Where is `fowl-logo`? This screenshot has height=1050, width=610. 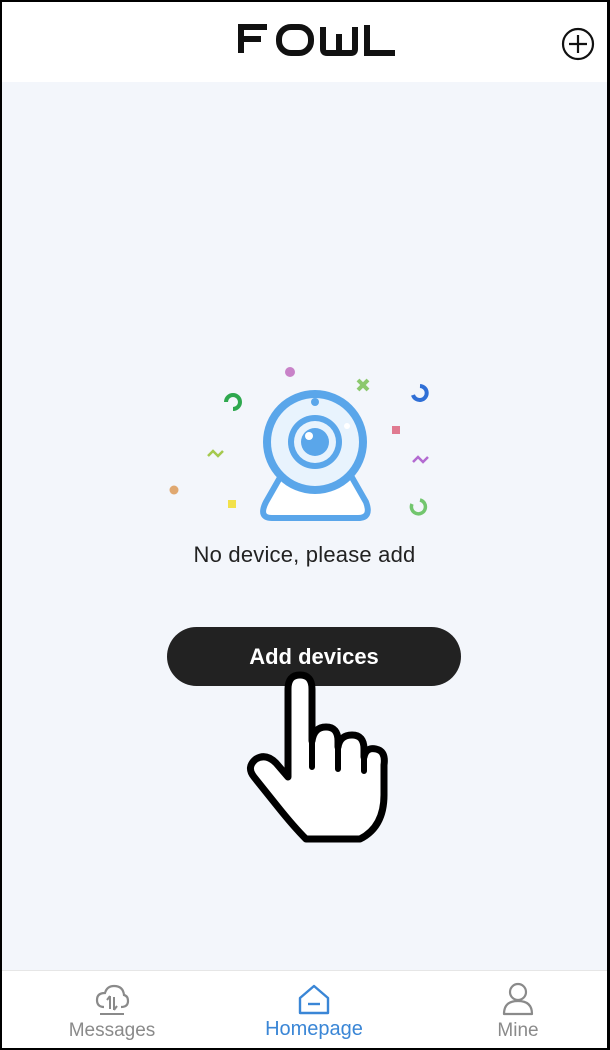
fowl-logo is located at coordinates (316, 40).